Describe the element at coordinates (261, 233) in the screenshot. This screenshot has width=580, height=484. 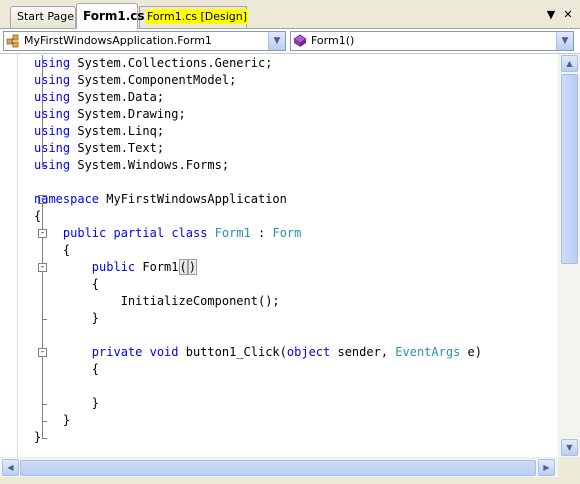
I see `code-token: :` at that location.